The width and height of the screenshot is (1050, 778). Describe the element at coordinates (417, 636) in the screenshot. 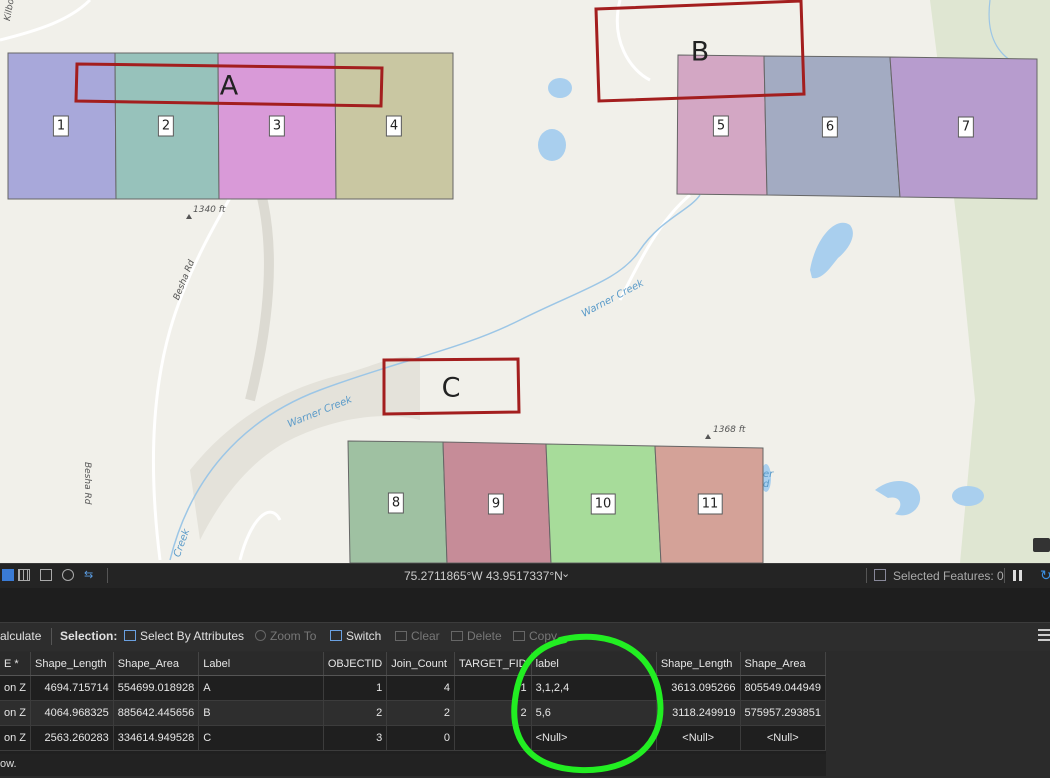

I see `clear-button: Clear` at that location.